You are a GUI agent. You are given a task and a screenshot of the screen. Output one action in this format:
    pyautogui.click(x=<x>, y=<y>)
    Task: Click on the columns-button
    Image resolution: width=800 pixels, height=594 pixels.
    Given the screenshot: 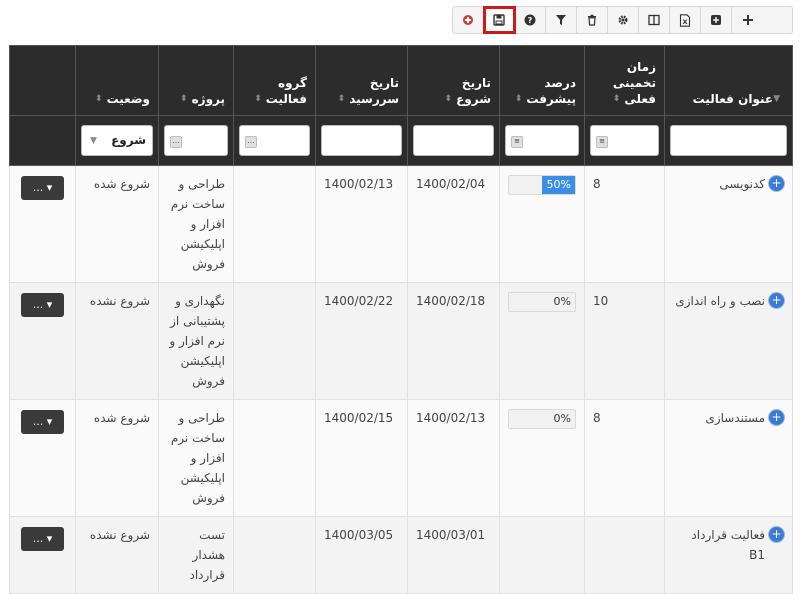 What is the action you would take?
    pyautogui.click(x=654, y=20)
    